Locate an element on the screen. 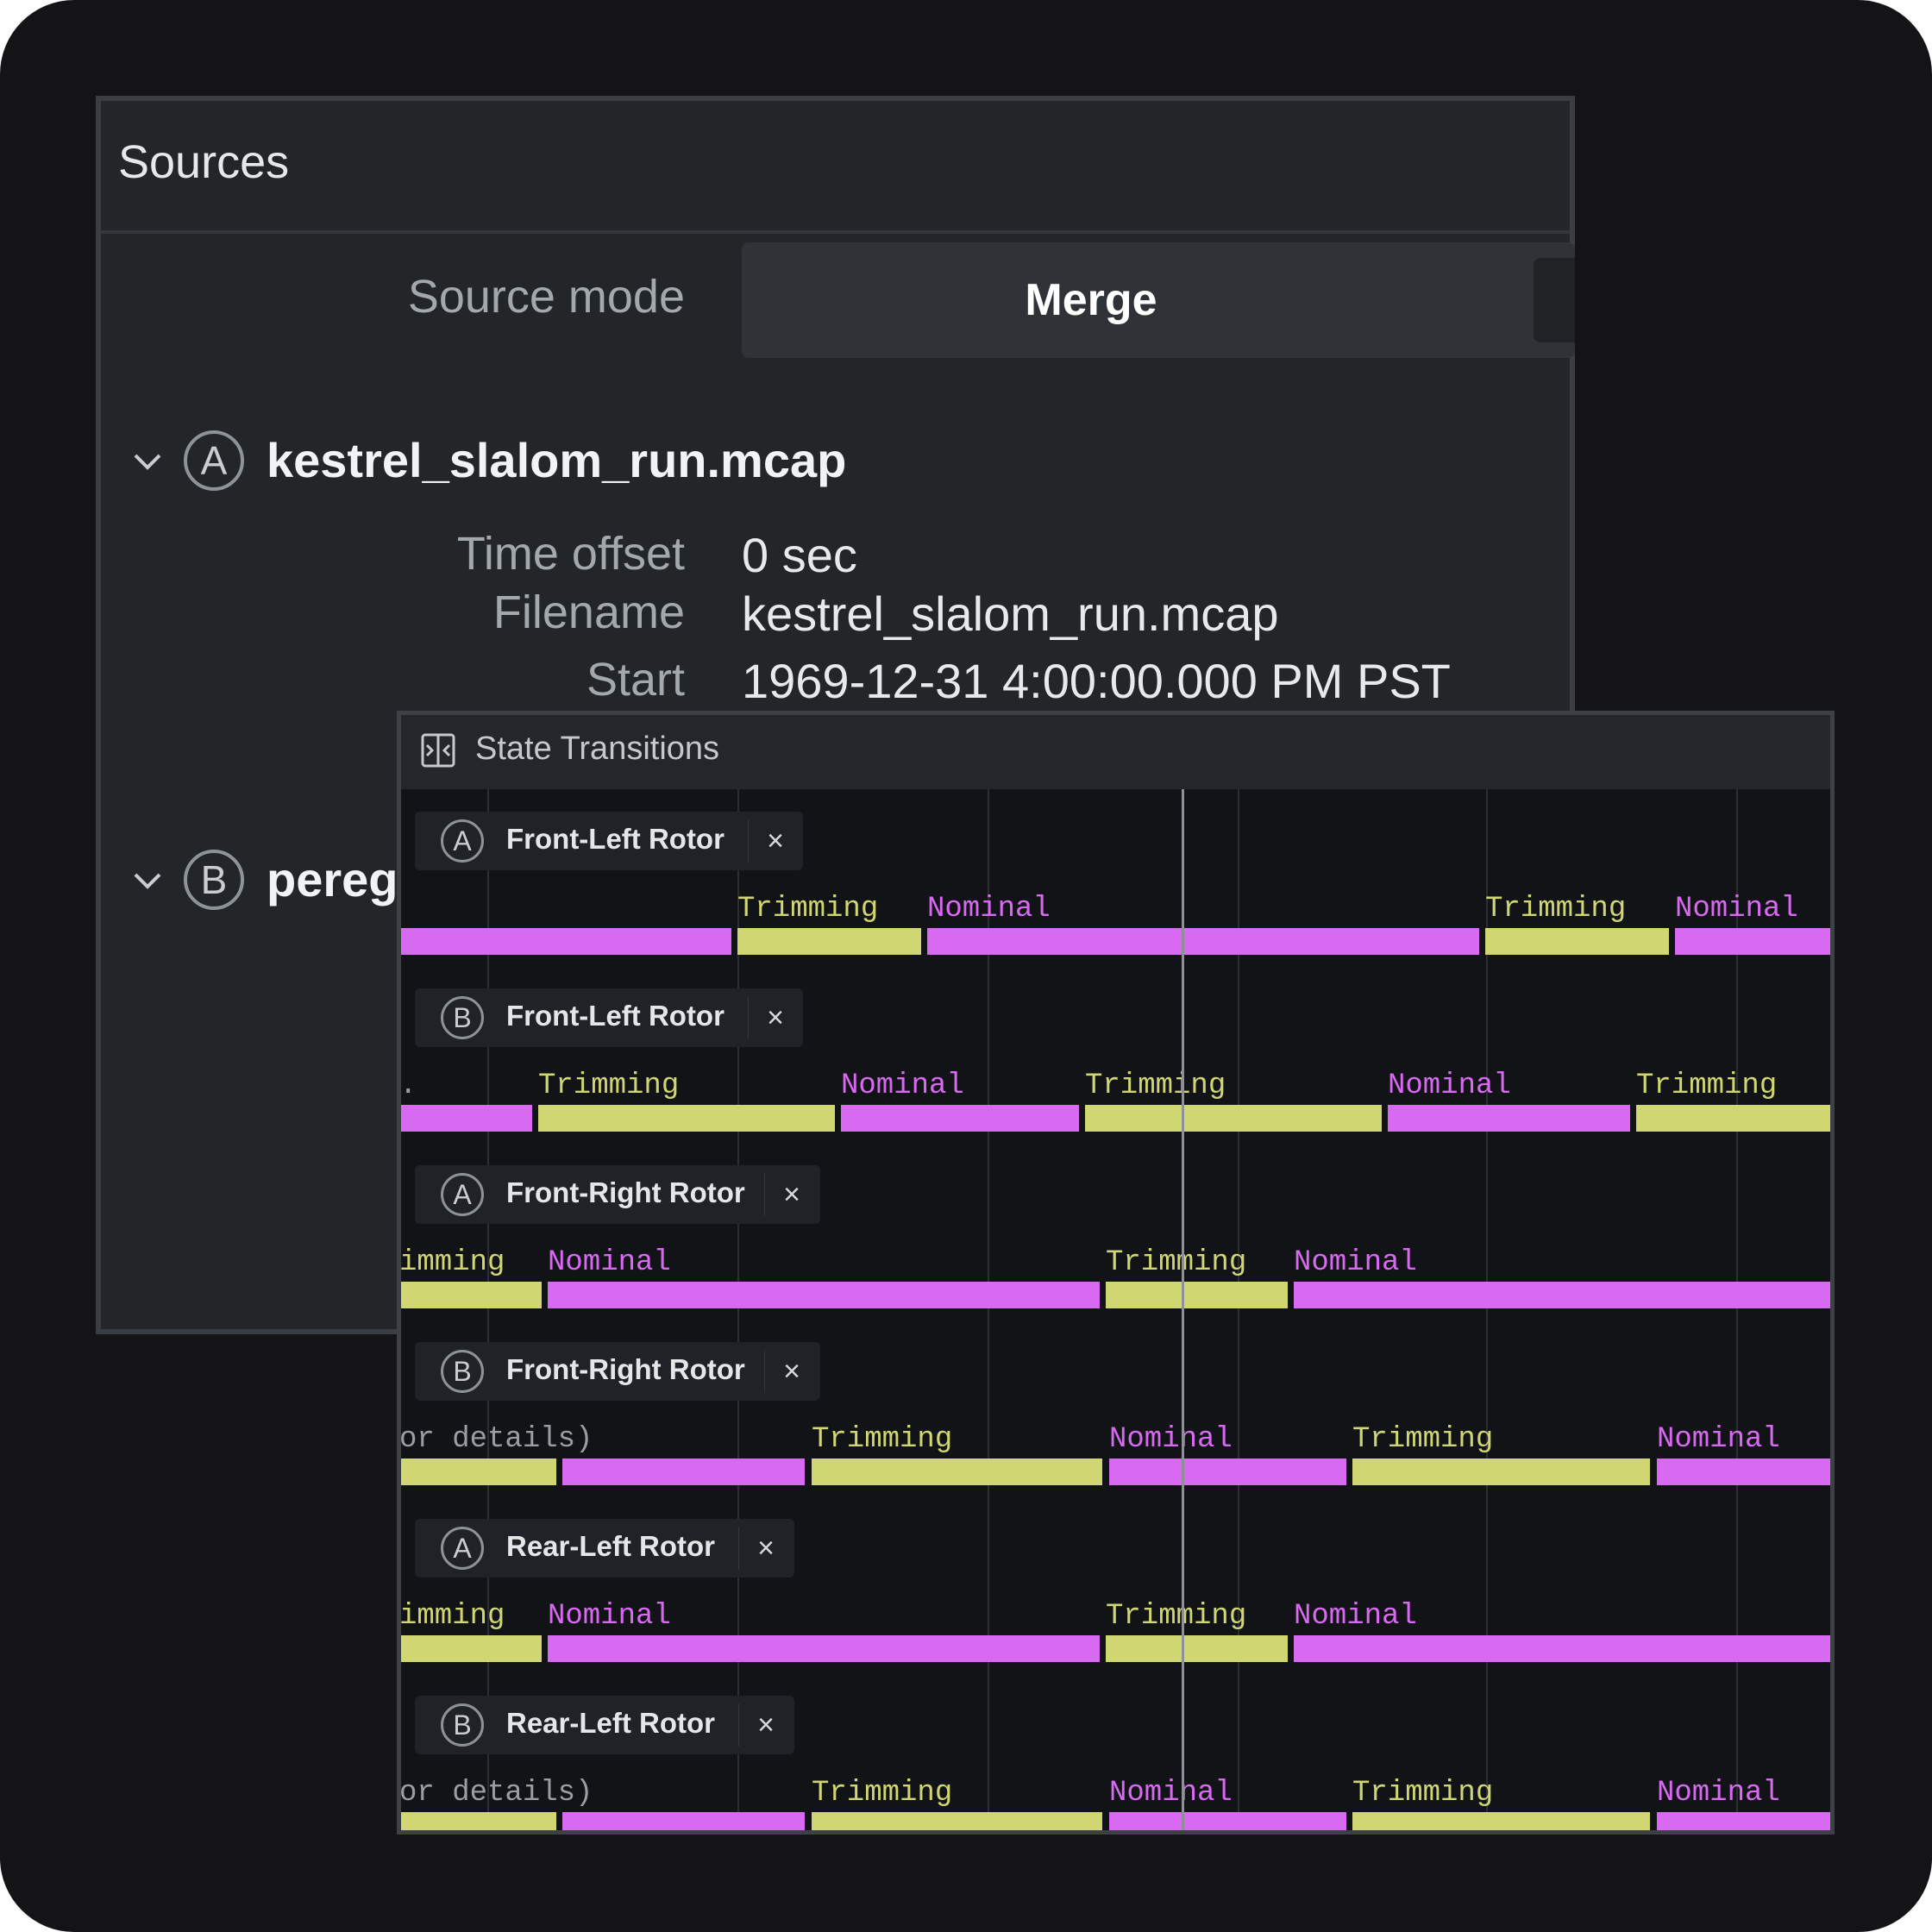 The height and width of the screenshot is (1932, 1932). source-b-badge: B is located at coordinates (214, 880).